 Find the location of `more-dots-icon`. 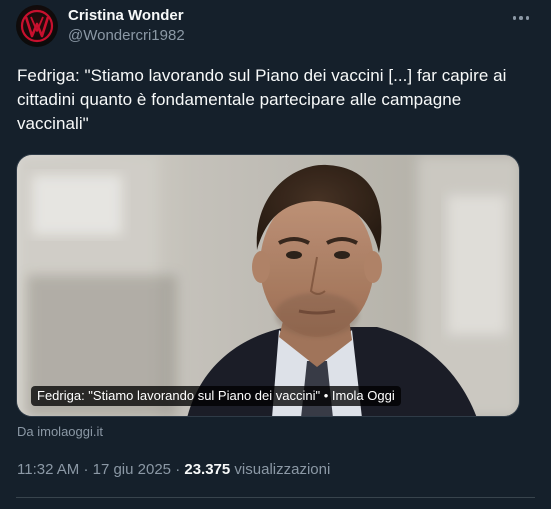

more-dots-icon is located at coordinates (521, 18).